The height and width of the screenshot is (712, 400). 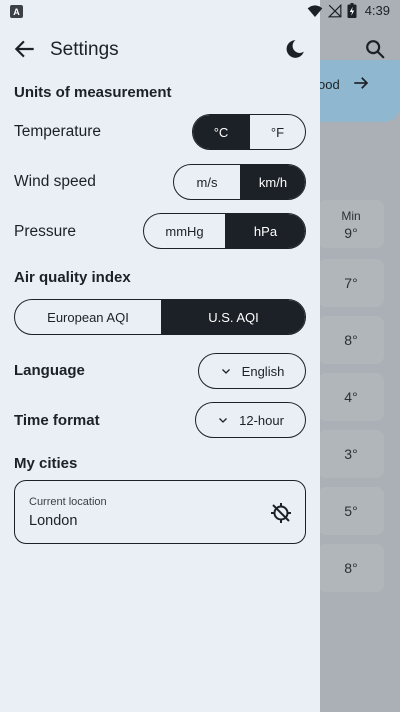 I want to click on min-value: 3°, so click(x=351, y=454).